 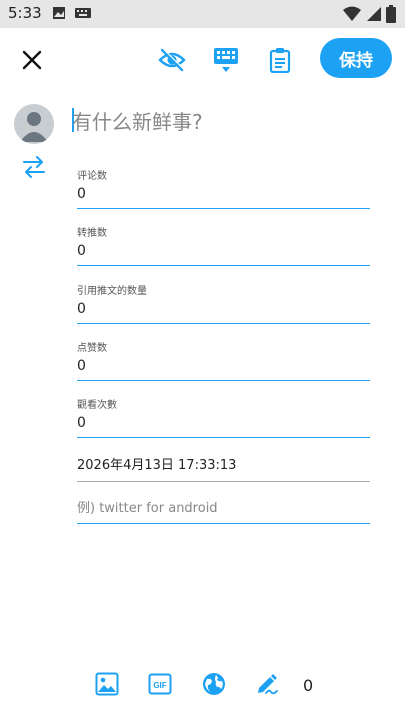 I want to click on compose-toolbar: 保持, so click(x=202, y=59).